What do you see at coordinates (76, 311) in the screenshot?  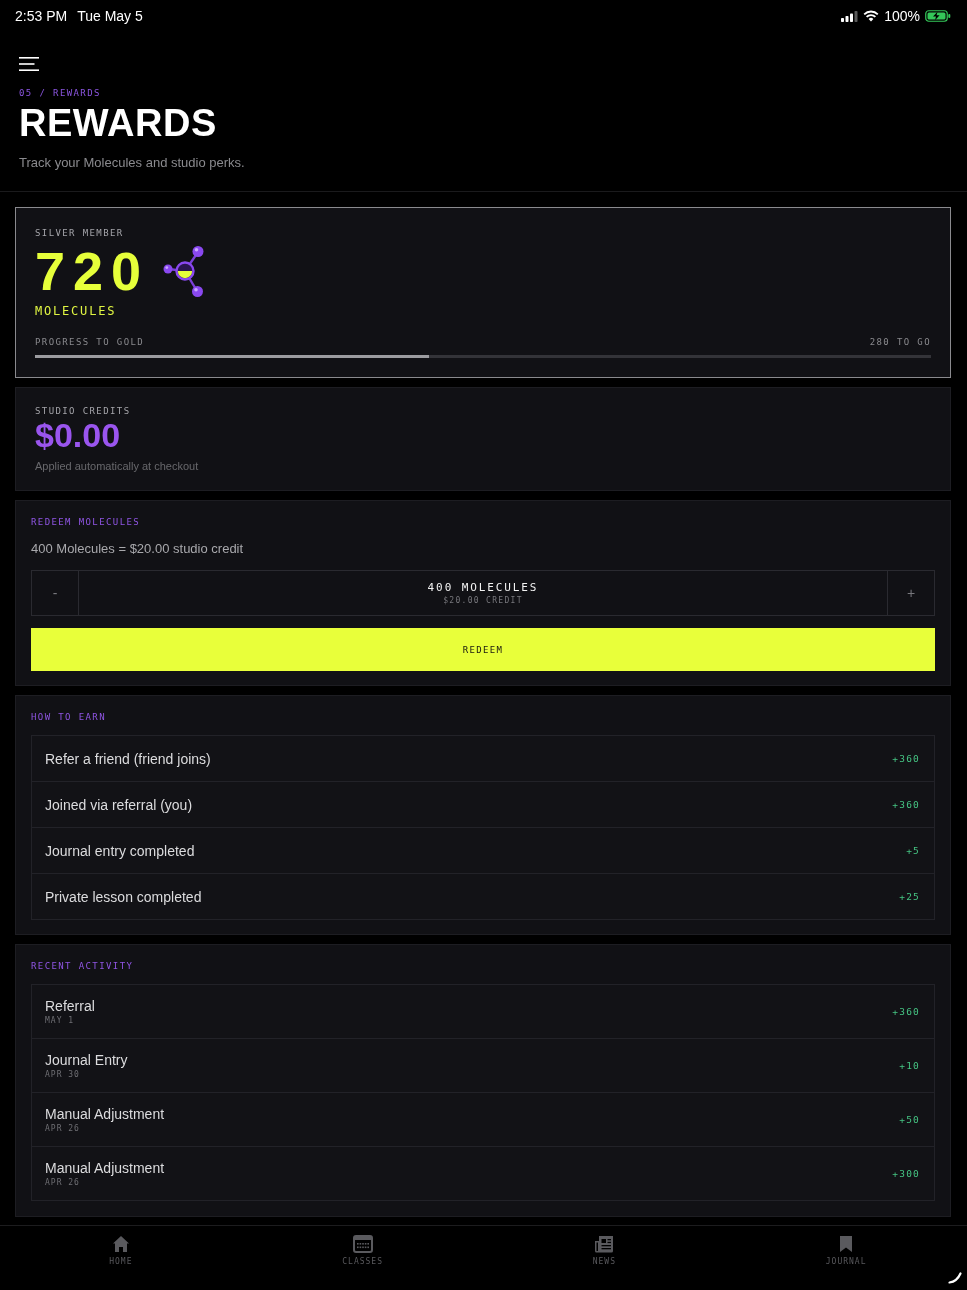 I see `points-unit: MOLECULES` at bounding box center [76, 311].